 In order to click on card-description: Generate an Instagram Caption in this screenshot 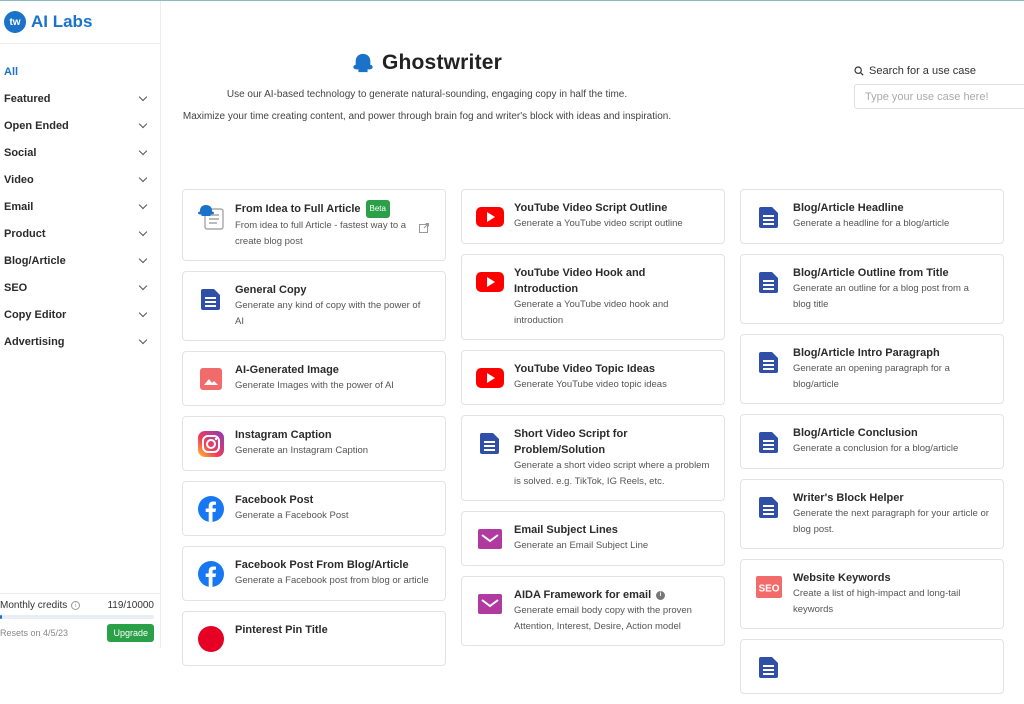, I will do `click(302, 450)`.